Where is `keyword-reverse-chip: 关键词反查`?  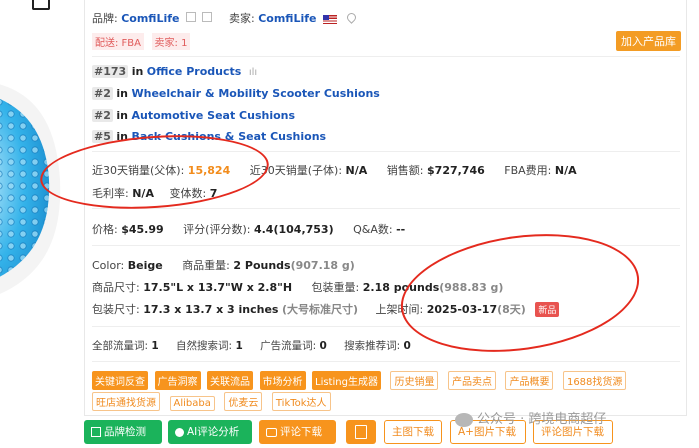
keyword-reverse-chip: 关键词反查 is located at coordinates (120, 380).